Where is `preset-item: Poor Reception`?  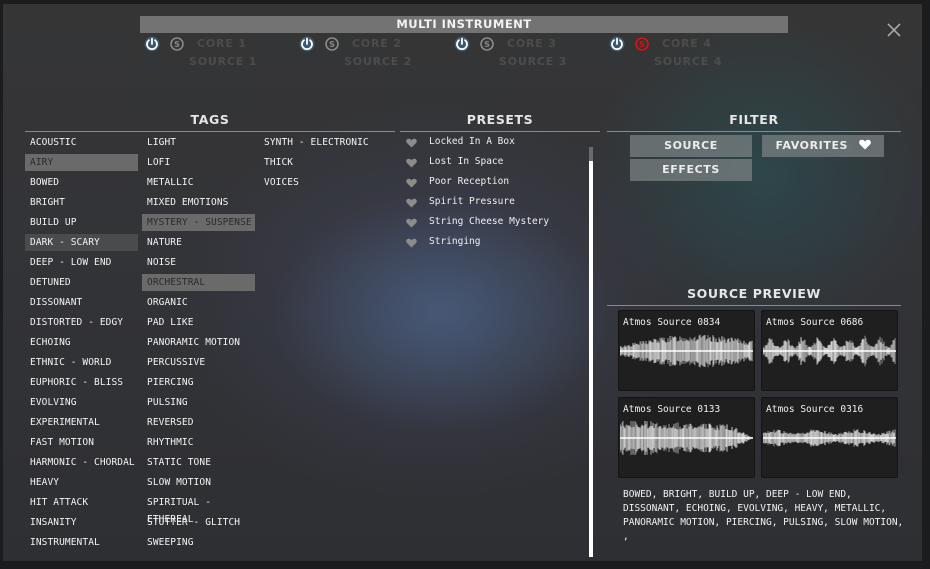
preset-item: Poor Reception is located at coordinates (495, 184).